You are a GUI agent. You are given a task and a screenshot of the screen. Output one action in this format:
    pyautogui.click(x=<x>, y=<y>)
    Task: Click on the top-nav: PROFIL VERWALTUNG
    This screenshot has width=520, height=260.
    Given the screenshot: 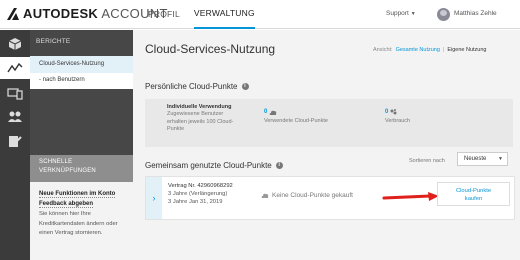 What is the action you would take?
    pyautogui.click(x=208, y=14)
    